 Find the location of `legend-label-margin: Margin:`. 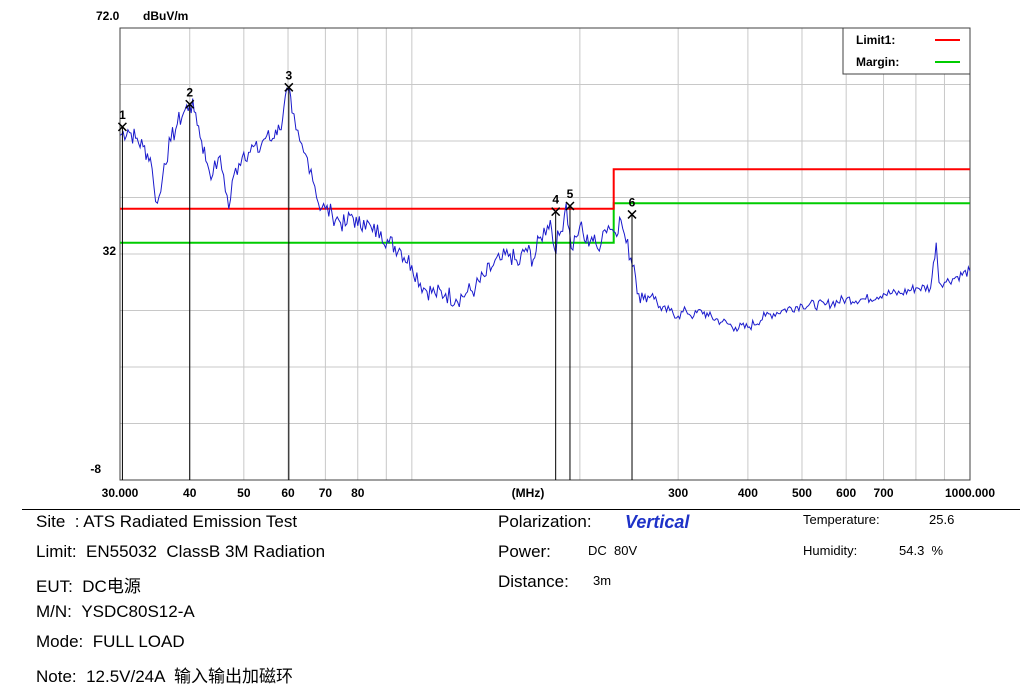

legend-label-margin: Margin: is located at coordinates (877, 62).